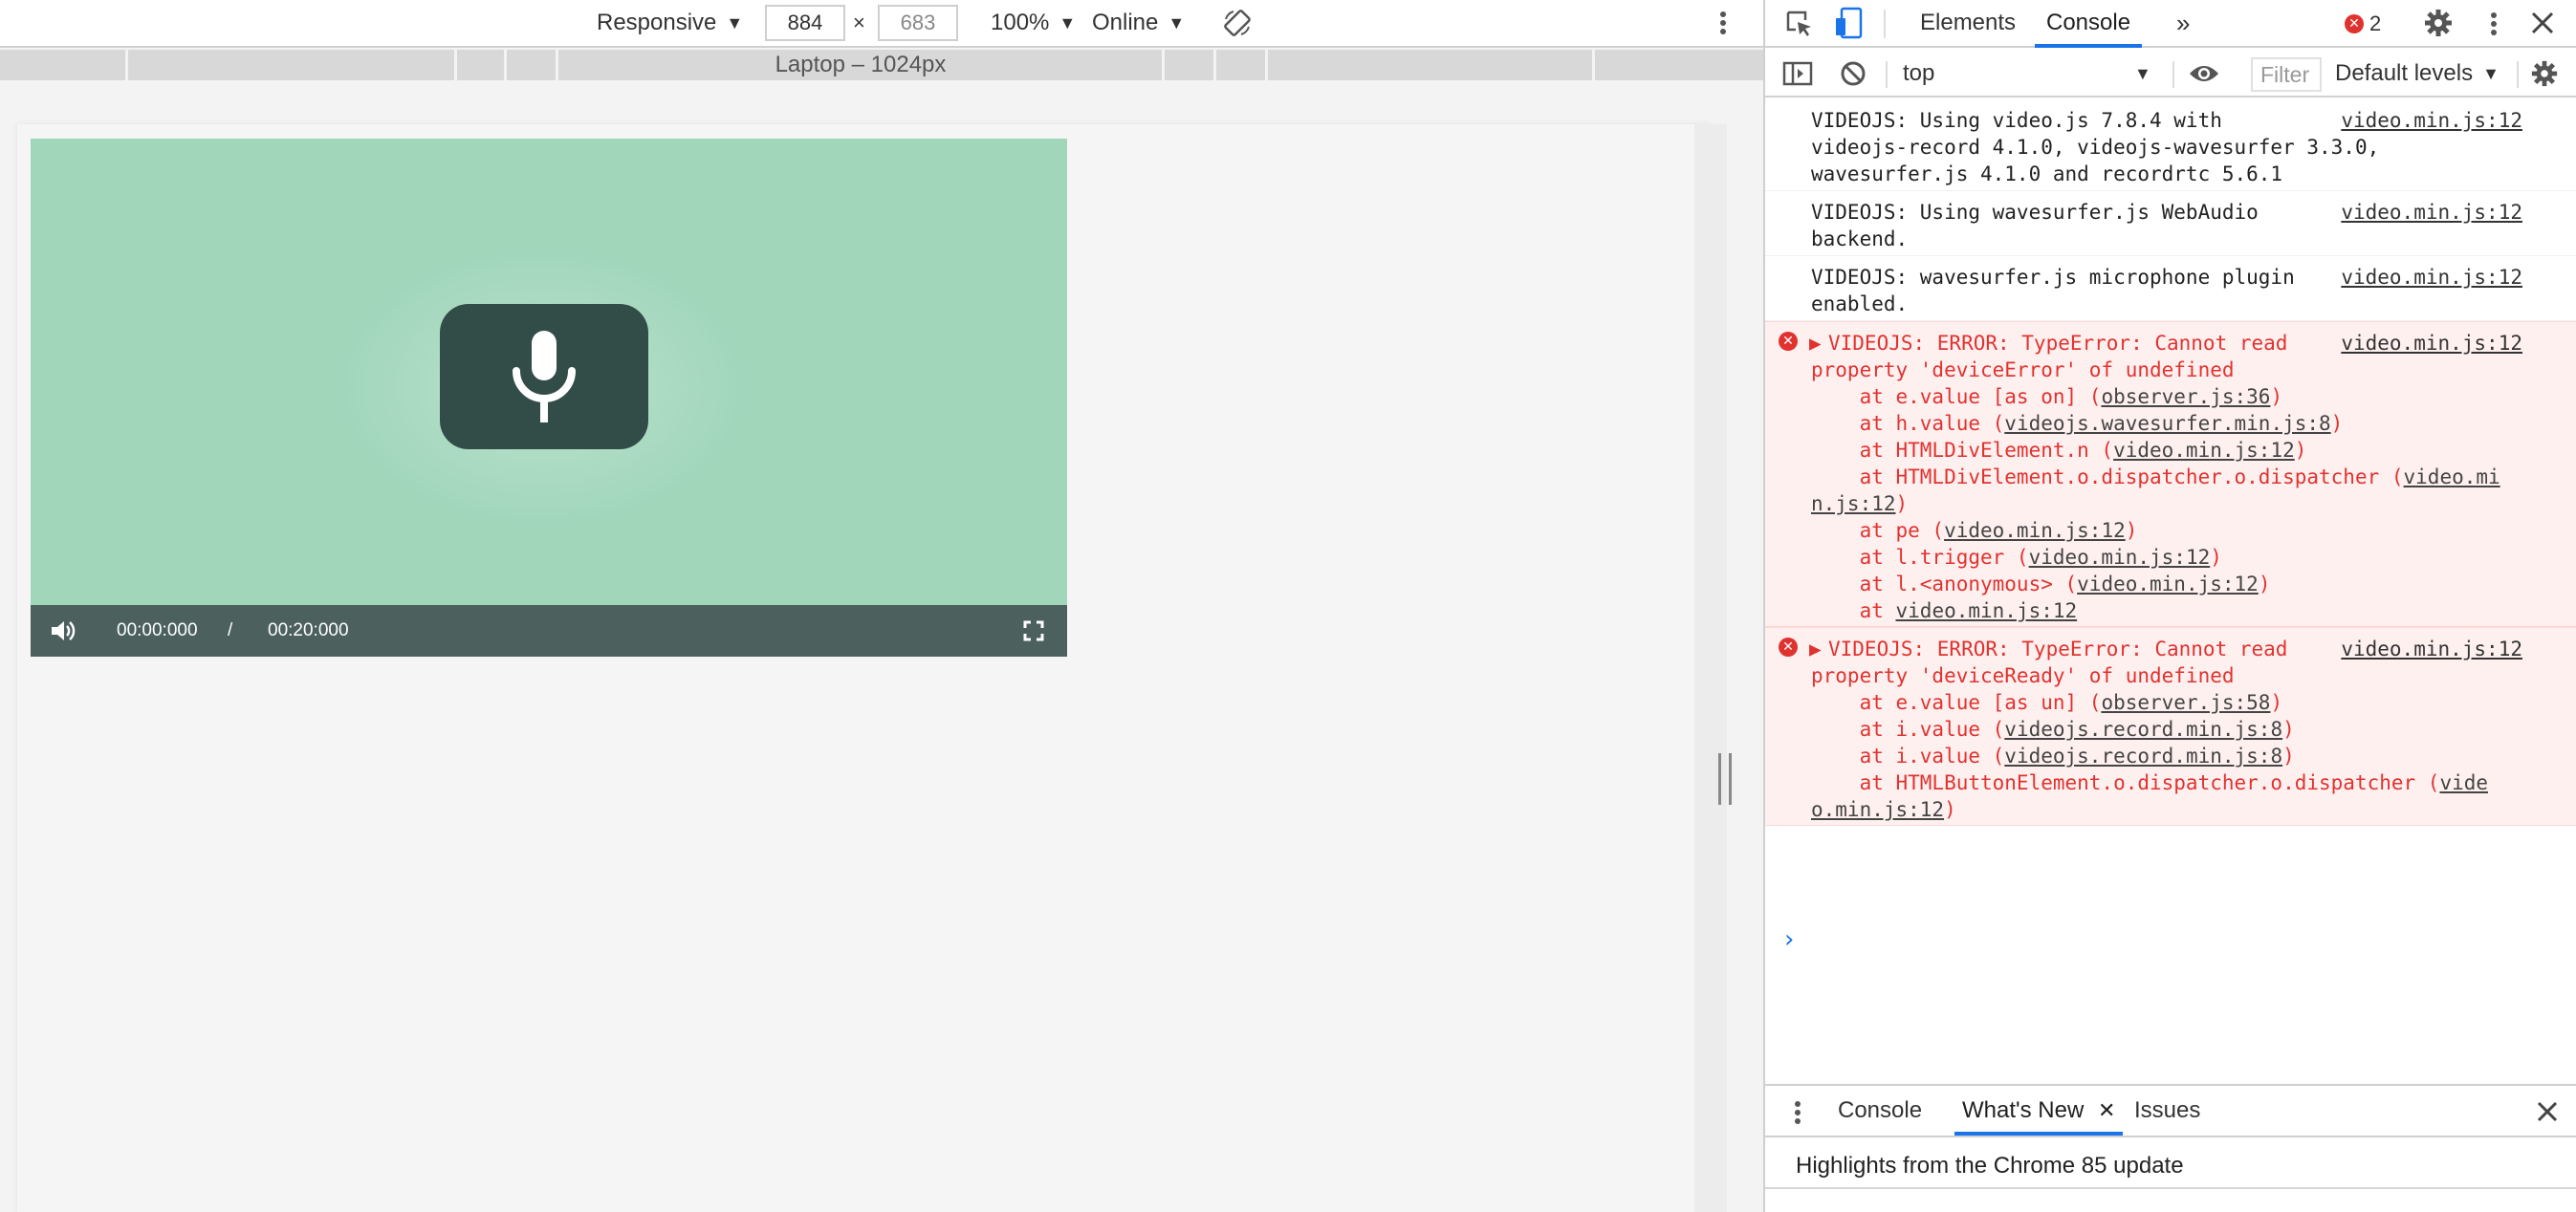 The height and width of the screenshot is (1212, 2576). I want to click on resize-handle, so click(1725, 779).